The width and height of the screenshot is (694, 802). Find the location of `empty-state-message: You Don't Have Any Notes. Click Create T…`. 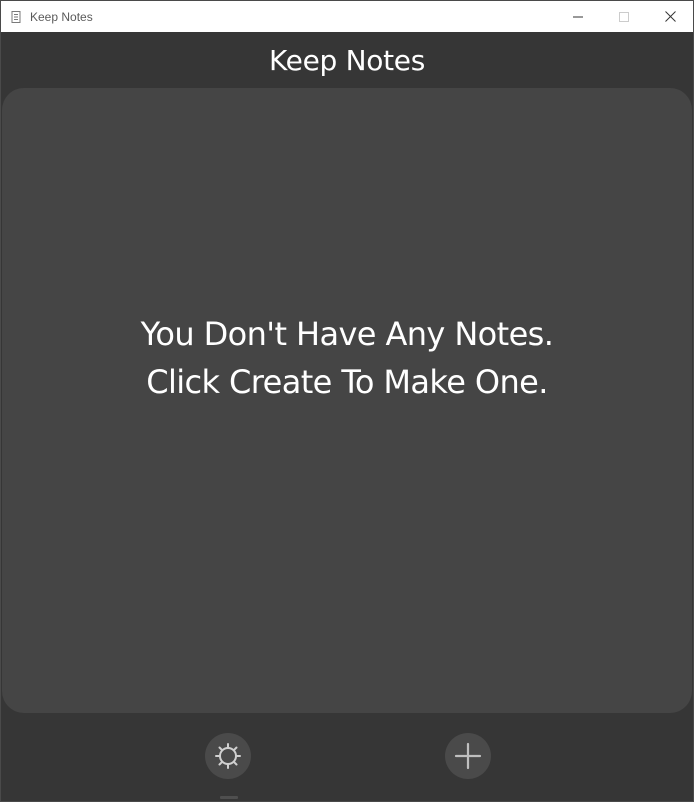

empty-state-message: You Don't Have Any Notes. Click Create T… is located at coordinates (347, 358).